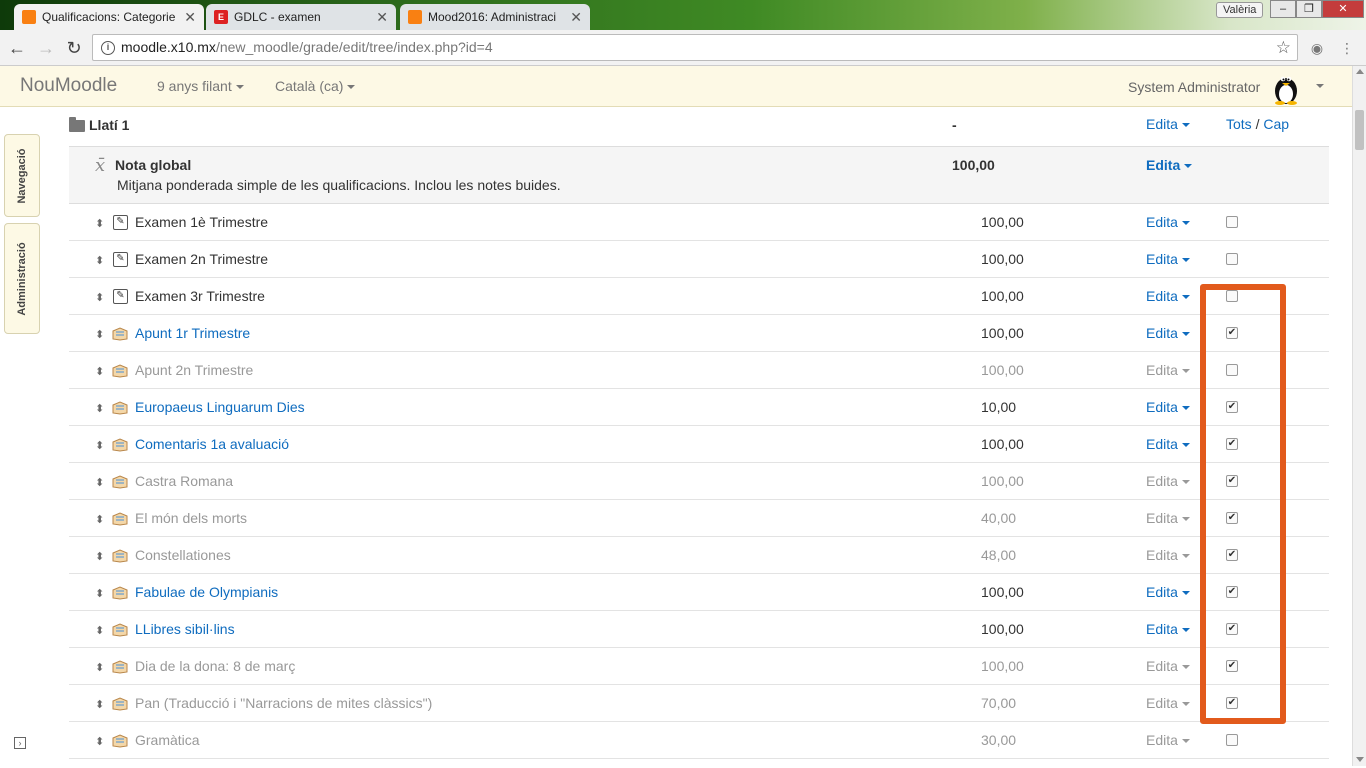 This screenshot has width=1366, height=768. What do you see at coordinates (495, 17) in the screenshot?
I see `browser-tab-mood2016: Mood2016: Administraci ✕` at bounding box center [495, 17].